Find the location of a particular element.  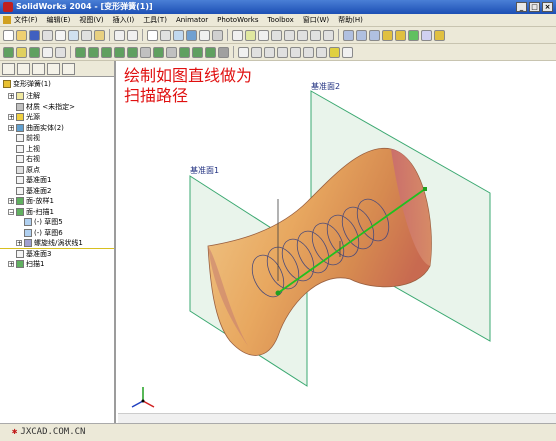

extrude-icon is located at coordinates (8, 52).